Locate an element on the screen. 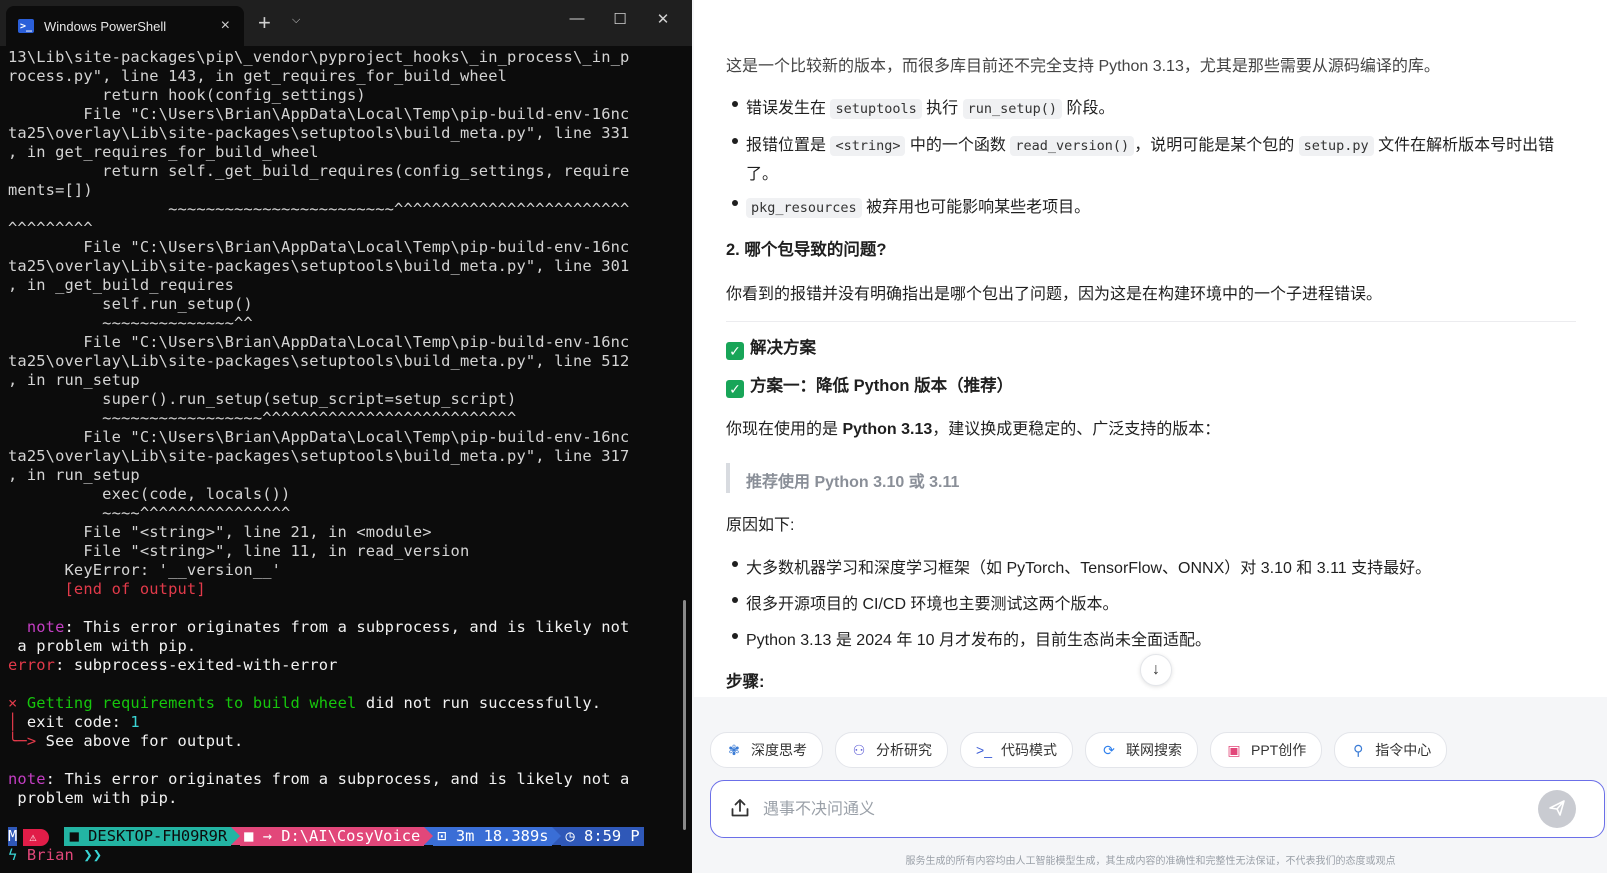  list-item: pkg_resources 被弃用也可能影响某些老项目。 is located at coordinates (918, 205).